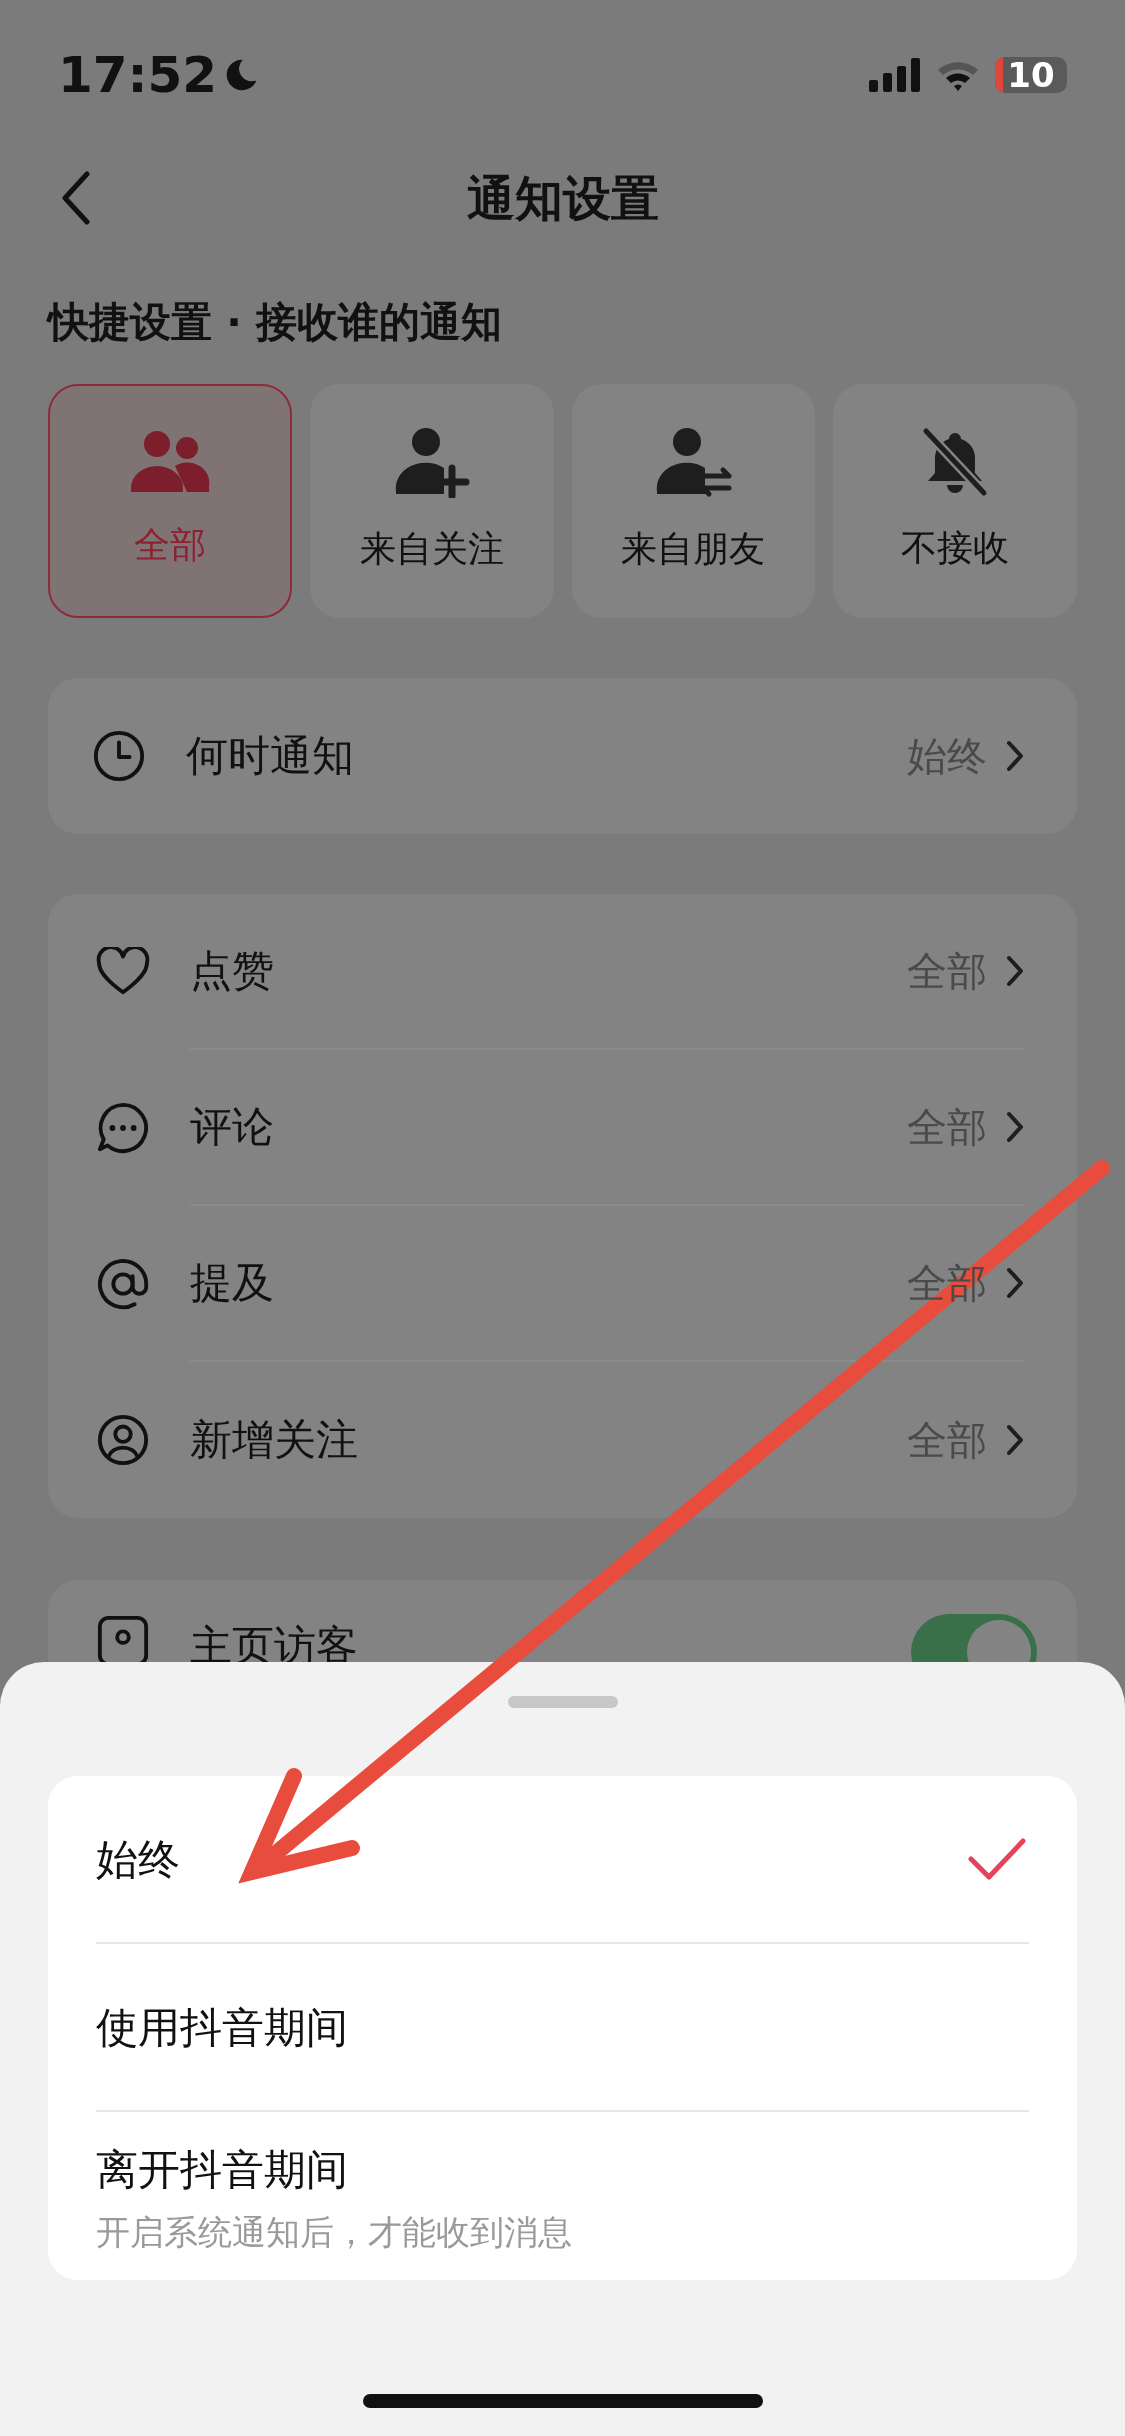 This screenshot has width=1125, height=2436. What do you see at coordinates (693, 500) in the screenshot?
I see `audience-option: 来自朋友` at bounding box center [693, 500].